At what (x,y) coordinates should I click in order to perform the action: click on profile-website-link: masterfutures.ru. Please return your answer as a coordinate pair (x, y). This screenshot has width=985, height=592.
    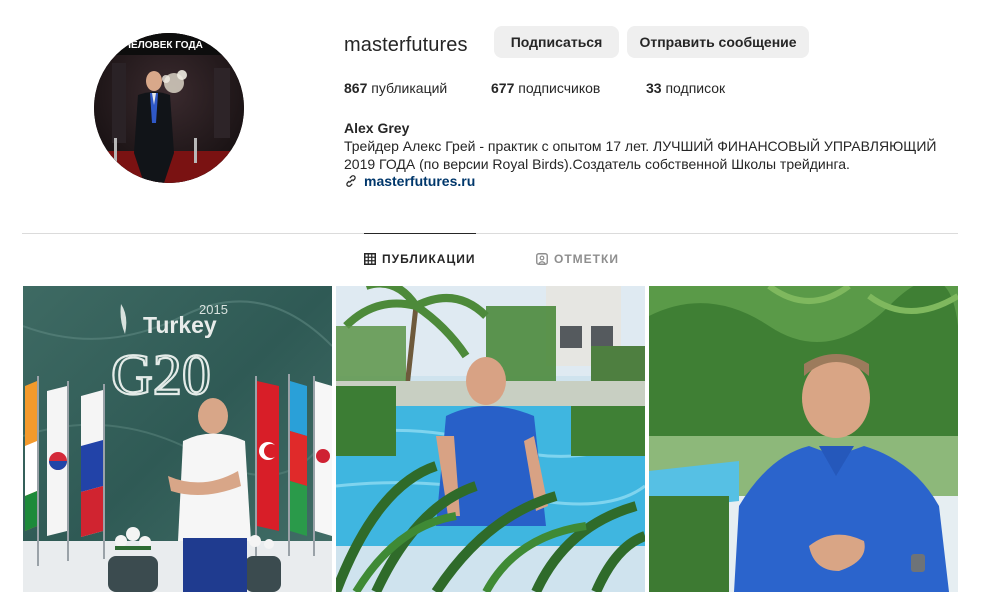
    Looking at the image, I should click on (409, 181).